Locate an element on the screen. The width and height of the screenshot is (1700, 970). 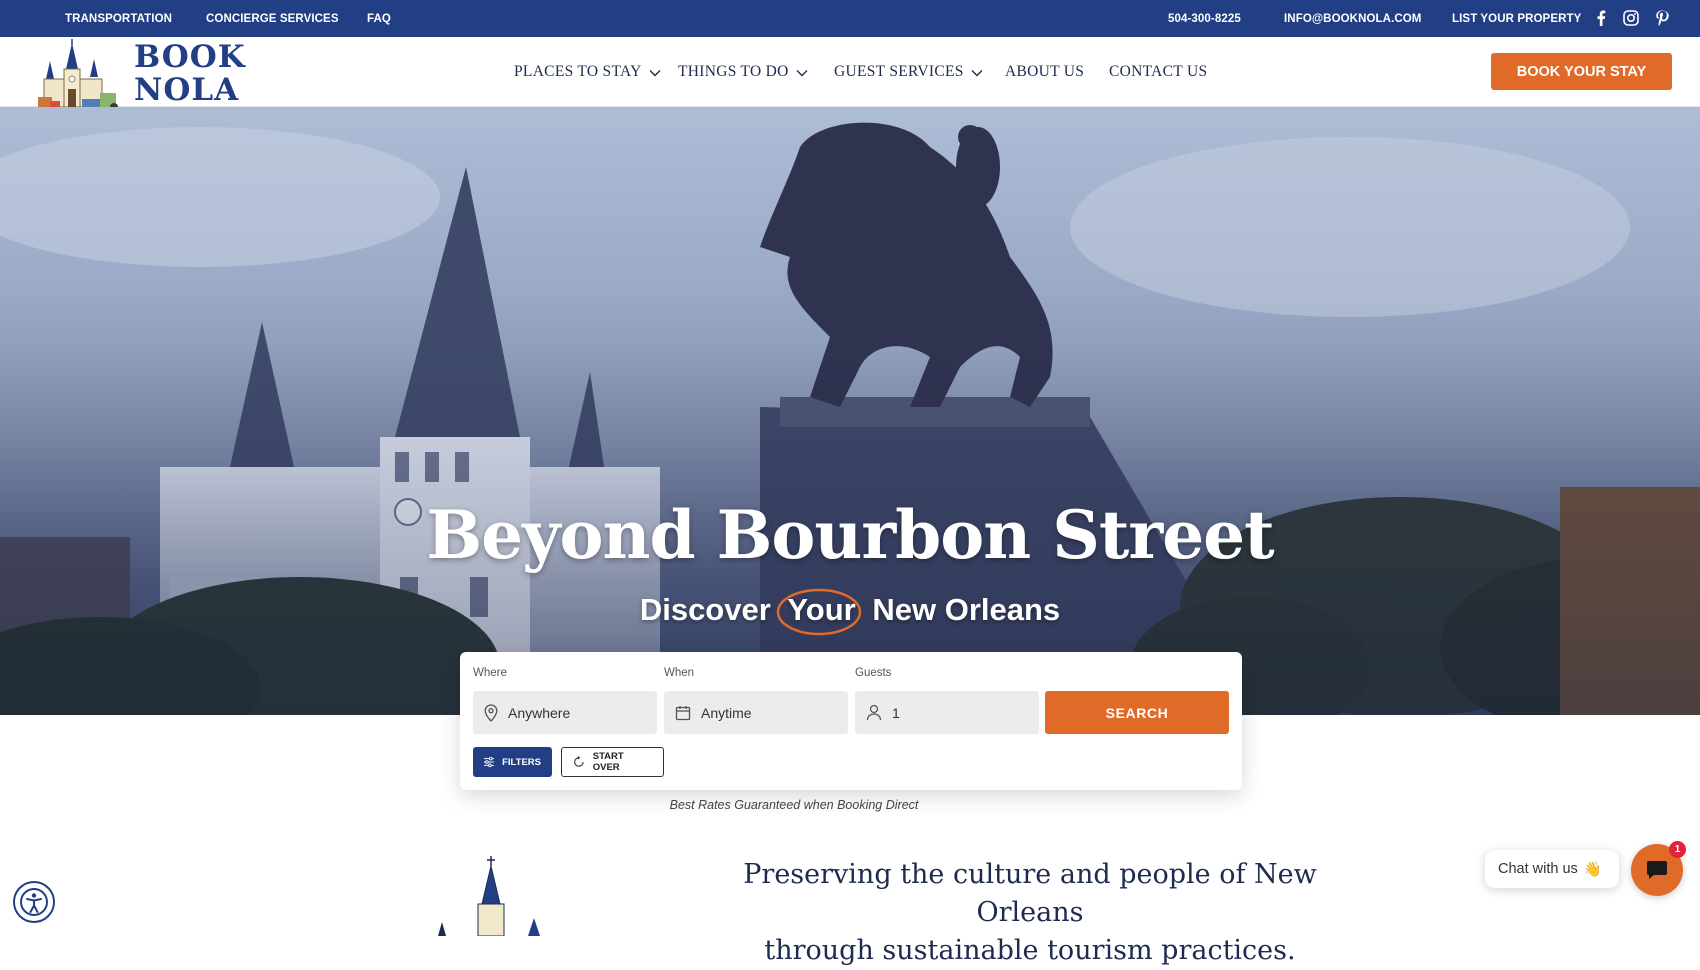
topbar-phone-link: 504-300-8225 is located at coordinates (1204, 19).